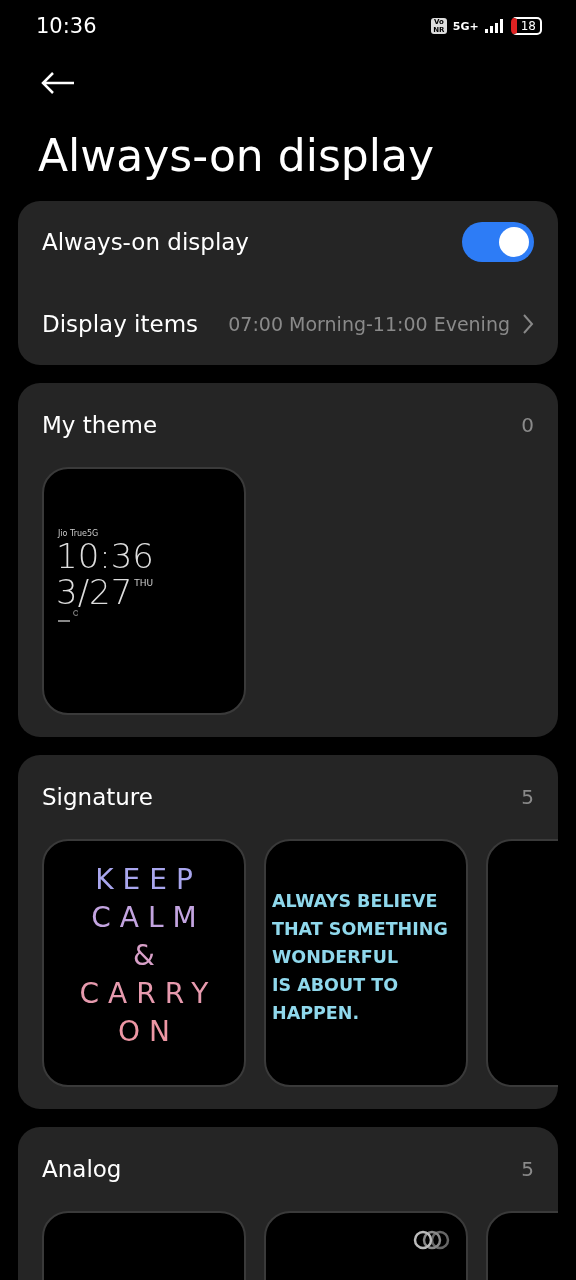 The height and width of the screenshot is (1280, 576). What do you see at coordinates (100, 425) in the screenshot?
I see `section-title: My theme` at bounding box center [100, 425].